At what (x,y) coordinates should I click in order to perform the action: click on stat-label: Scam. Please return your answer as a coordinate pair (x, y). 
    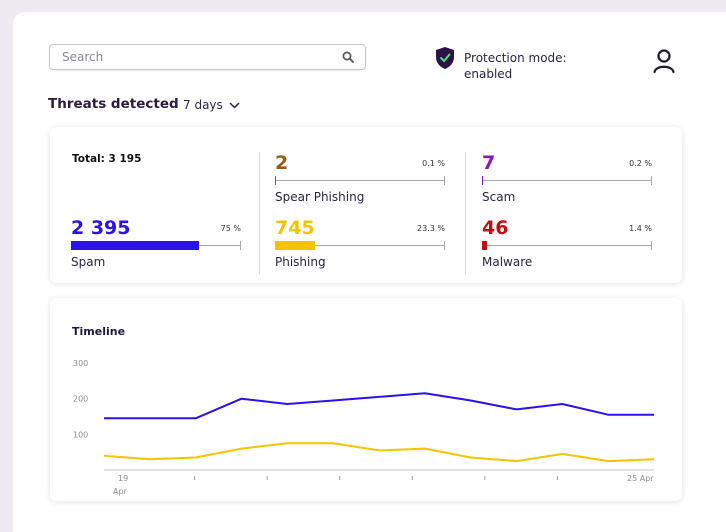
    Looking at the image, I should click on (499, 197).